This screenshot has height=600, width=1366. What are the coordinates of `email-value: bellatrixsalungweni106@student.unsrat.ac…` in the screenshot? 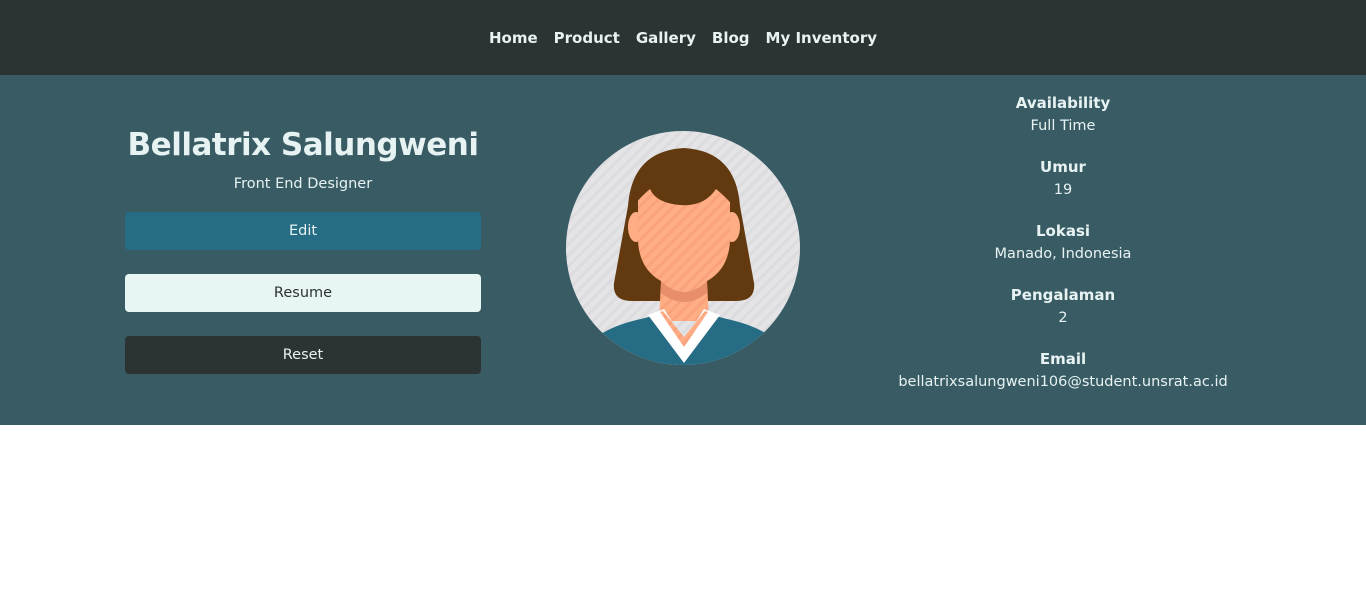 It's located at (1063, 382).